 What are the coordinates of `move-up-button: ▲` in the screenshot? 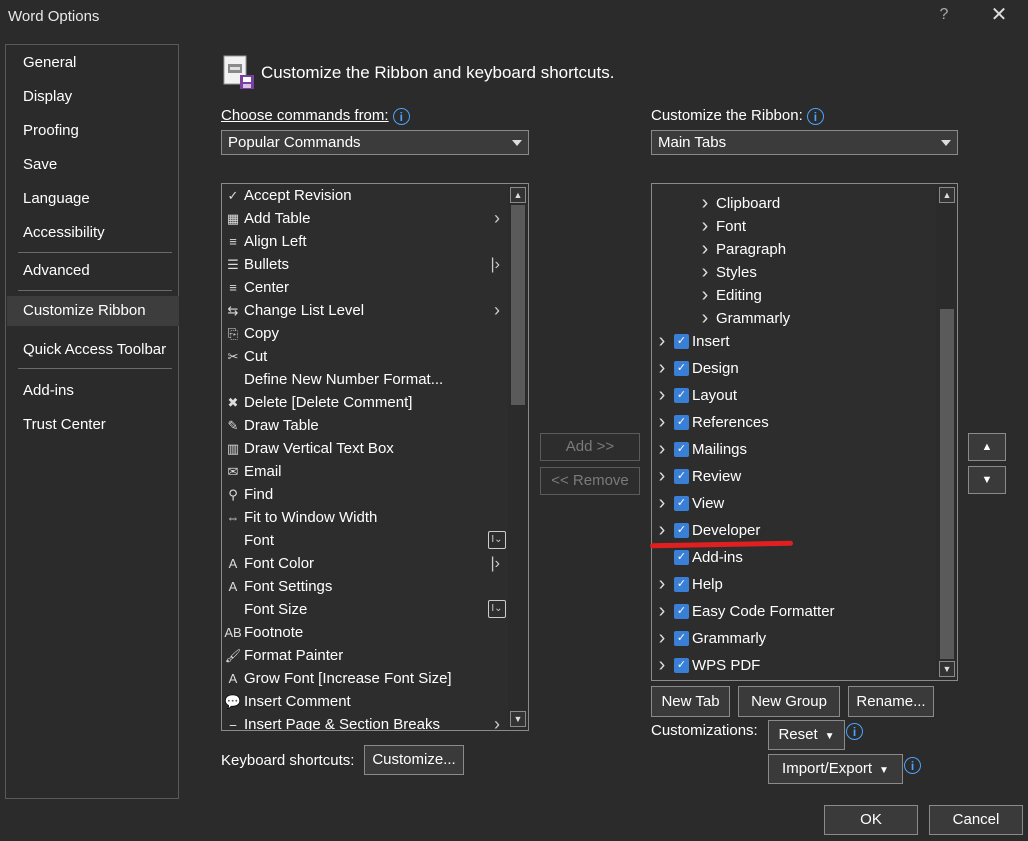 It's located at (987, 447).